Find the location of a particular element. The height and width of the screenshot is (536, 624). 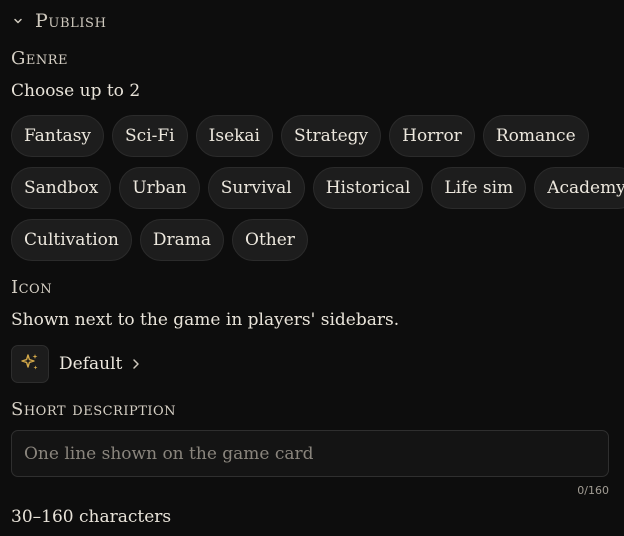

sparkles-icon is located at coordinates (30, 364).